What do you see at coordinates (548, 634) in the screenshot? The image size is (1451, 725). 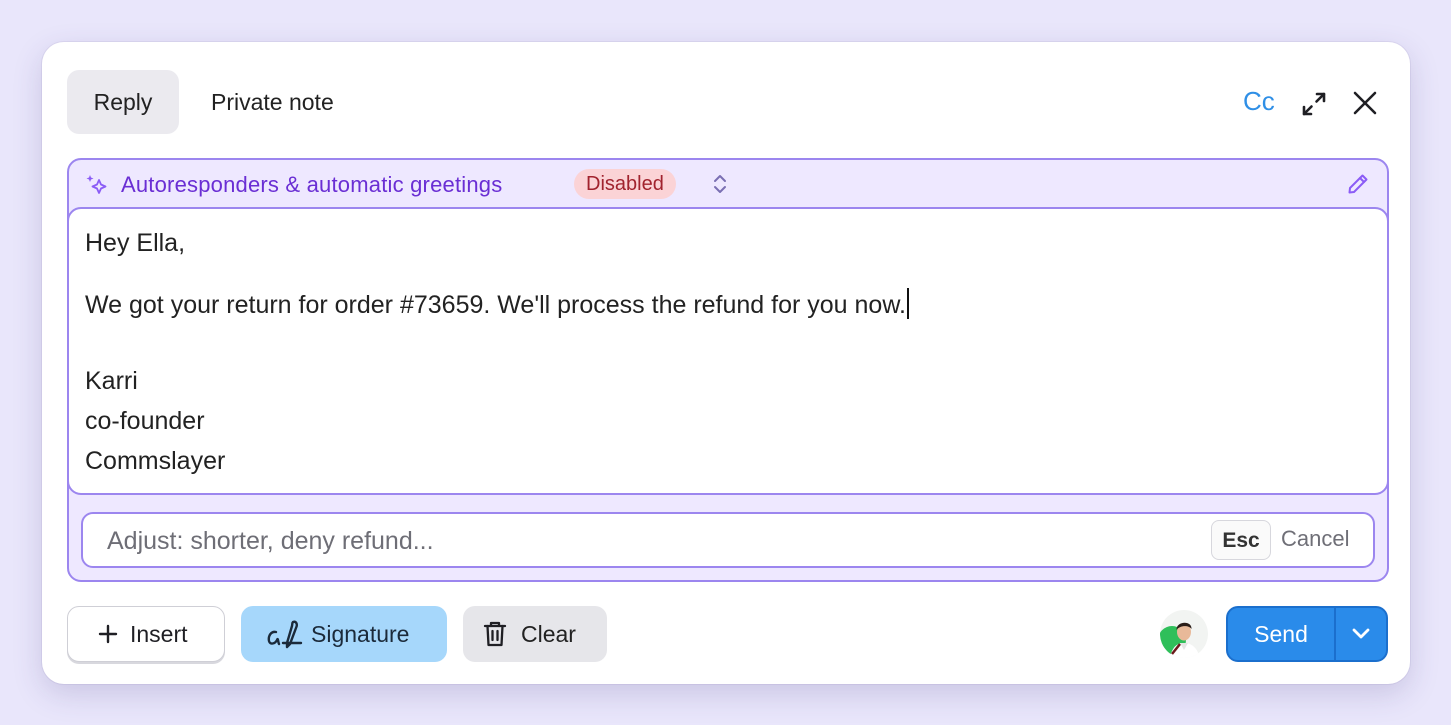 I see `clear-label: Clear` at bounding box center [548, 634].